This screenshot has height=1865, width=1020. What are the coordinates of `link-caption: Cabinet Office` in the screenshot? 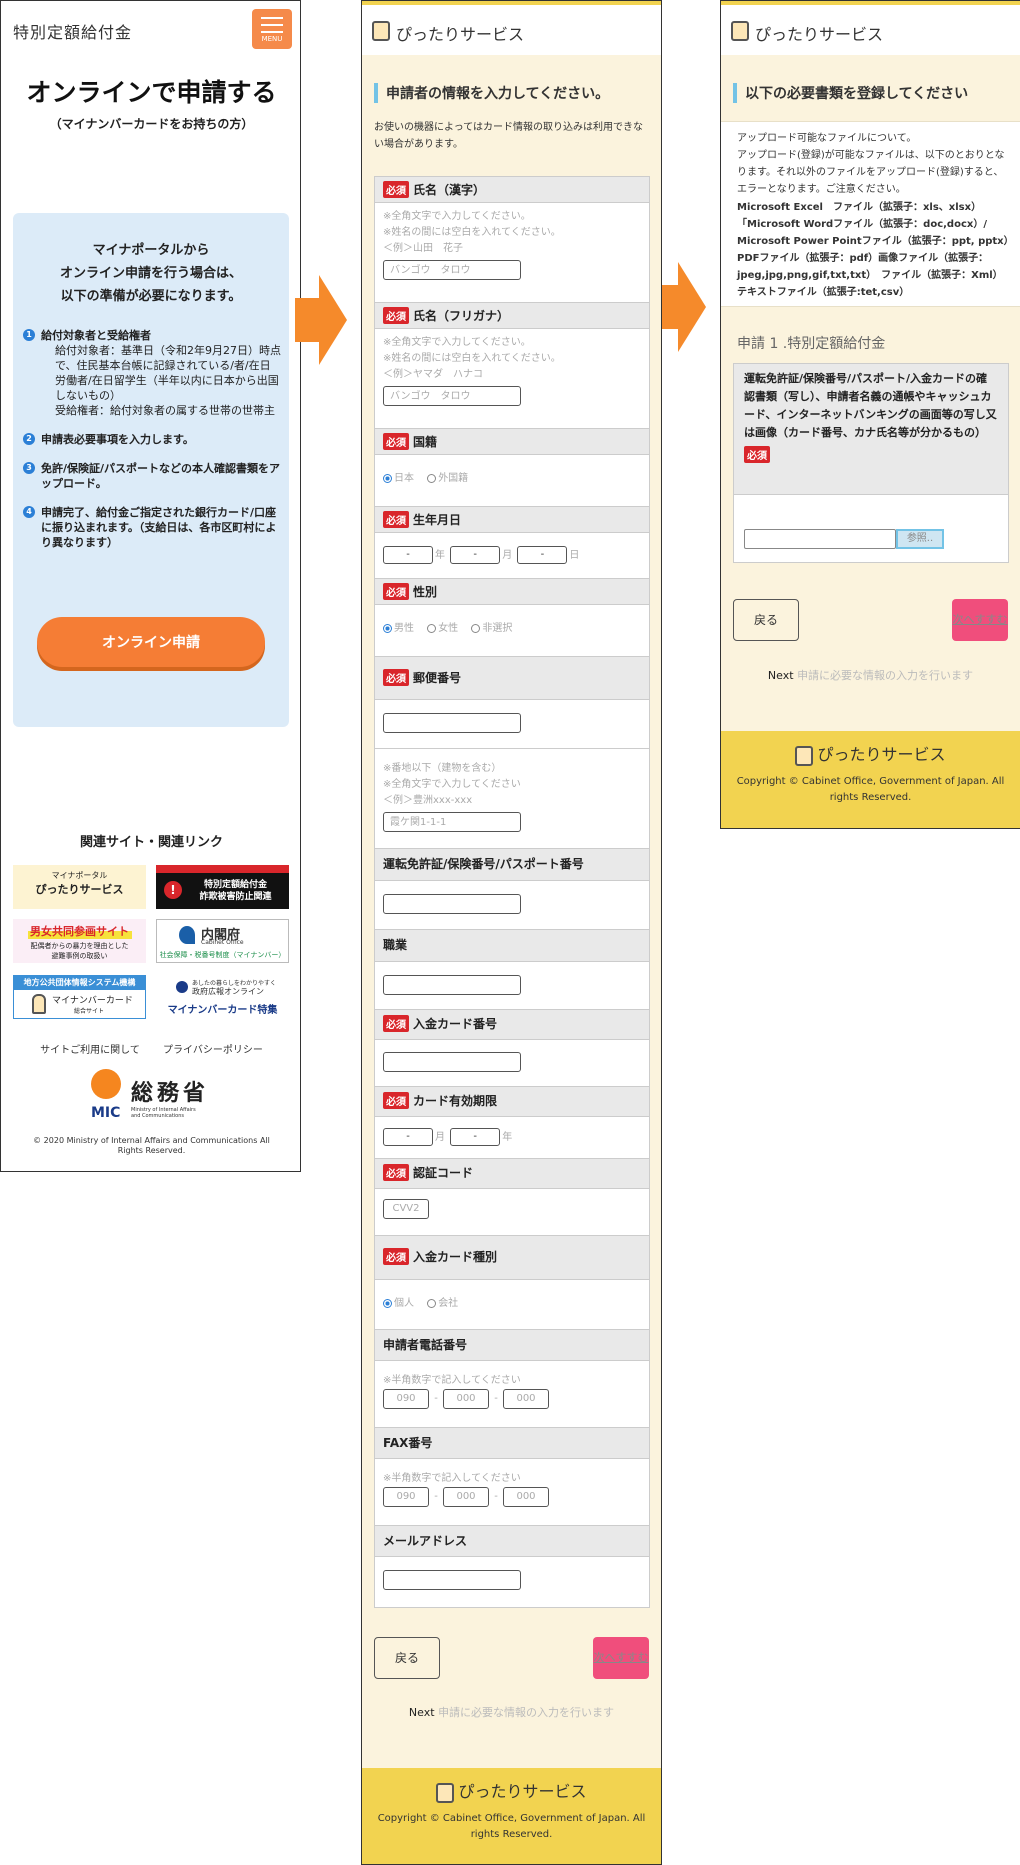 It's located at (222, 942).